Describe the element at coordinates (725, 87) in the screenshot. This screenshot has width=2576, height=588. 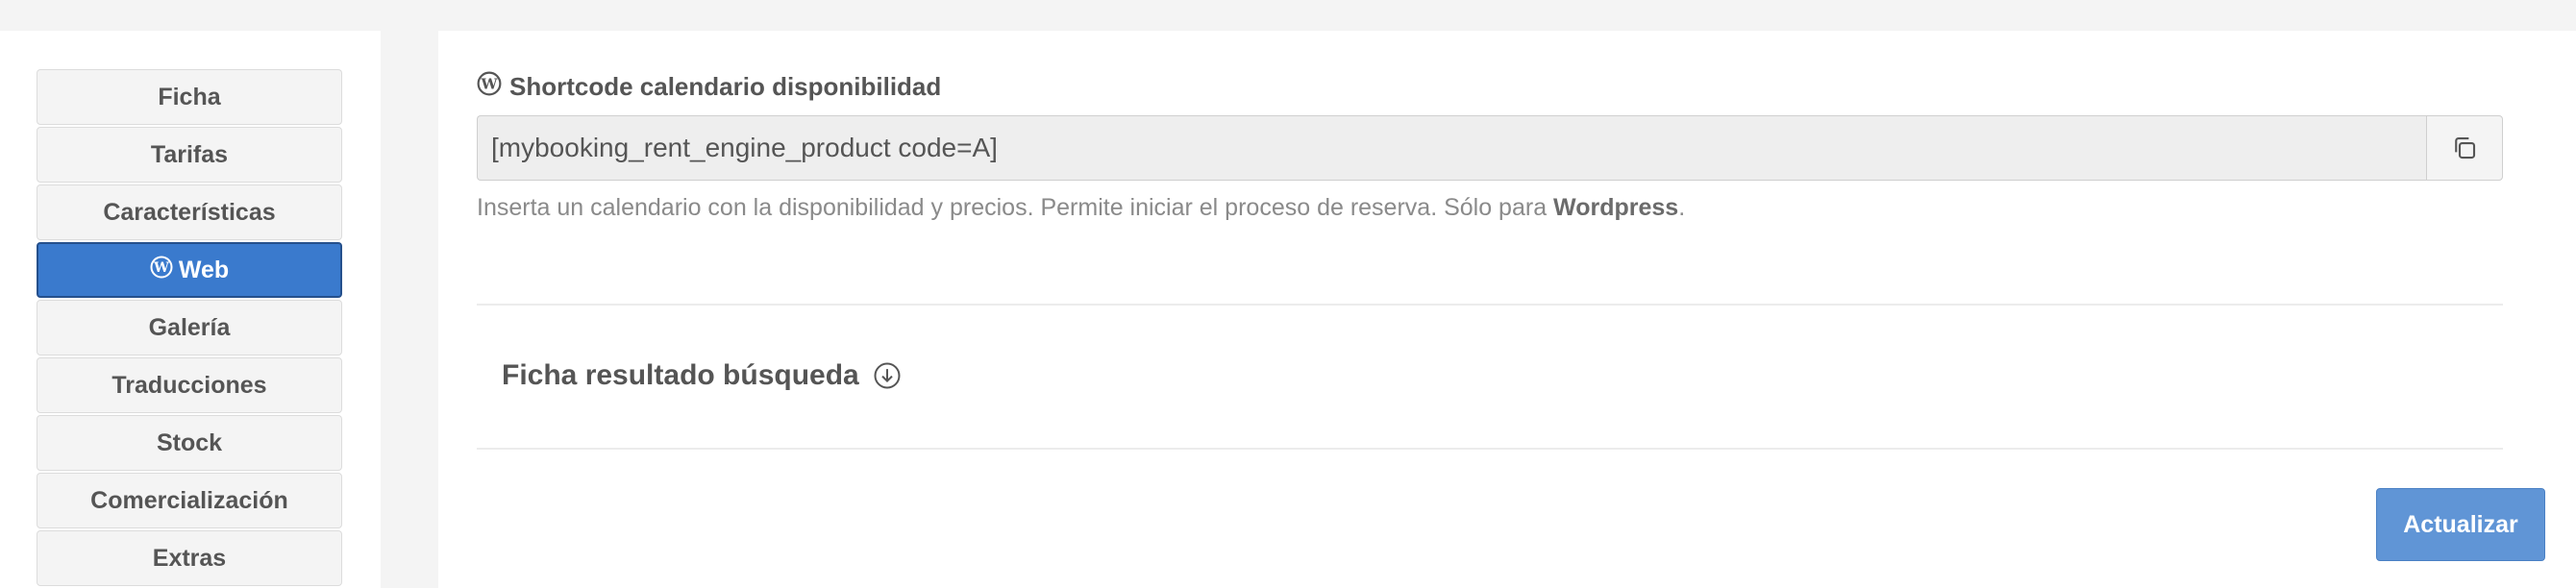
I see `shortcode-label-text: Shortcode calendario disponibilidad` at that location.